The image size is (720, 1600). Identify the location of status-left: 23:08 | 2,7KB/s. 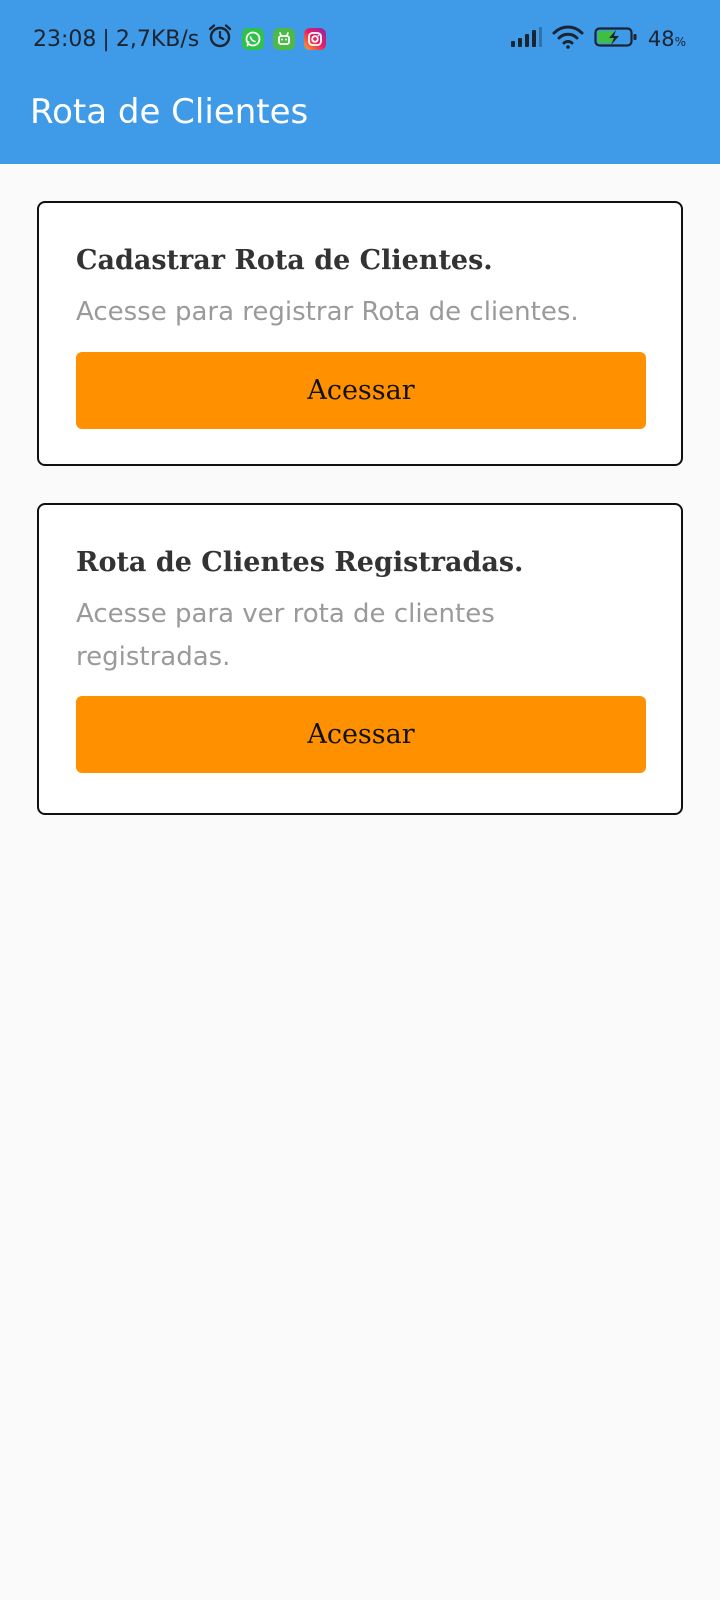
(180, 39).